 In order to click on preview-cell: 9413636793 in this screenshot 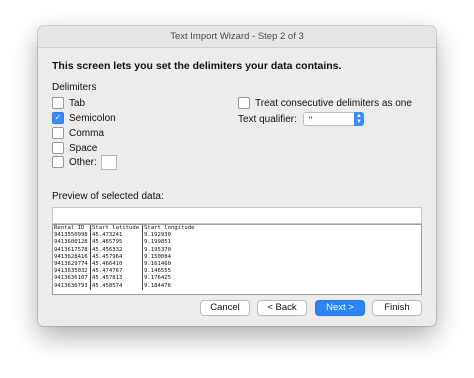, I will do `click(71, 285)`.